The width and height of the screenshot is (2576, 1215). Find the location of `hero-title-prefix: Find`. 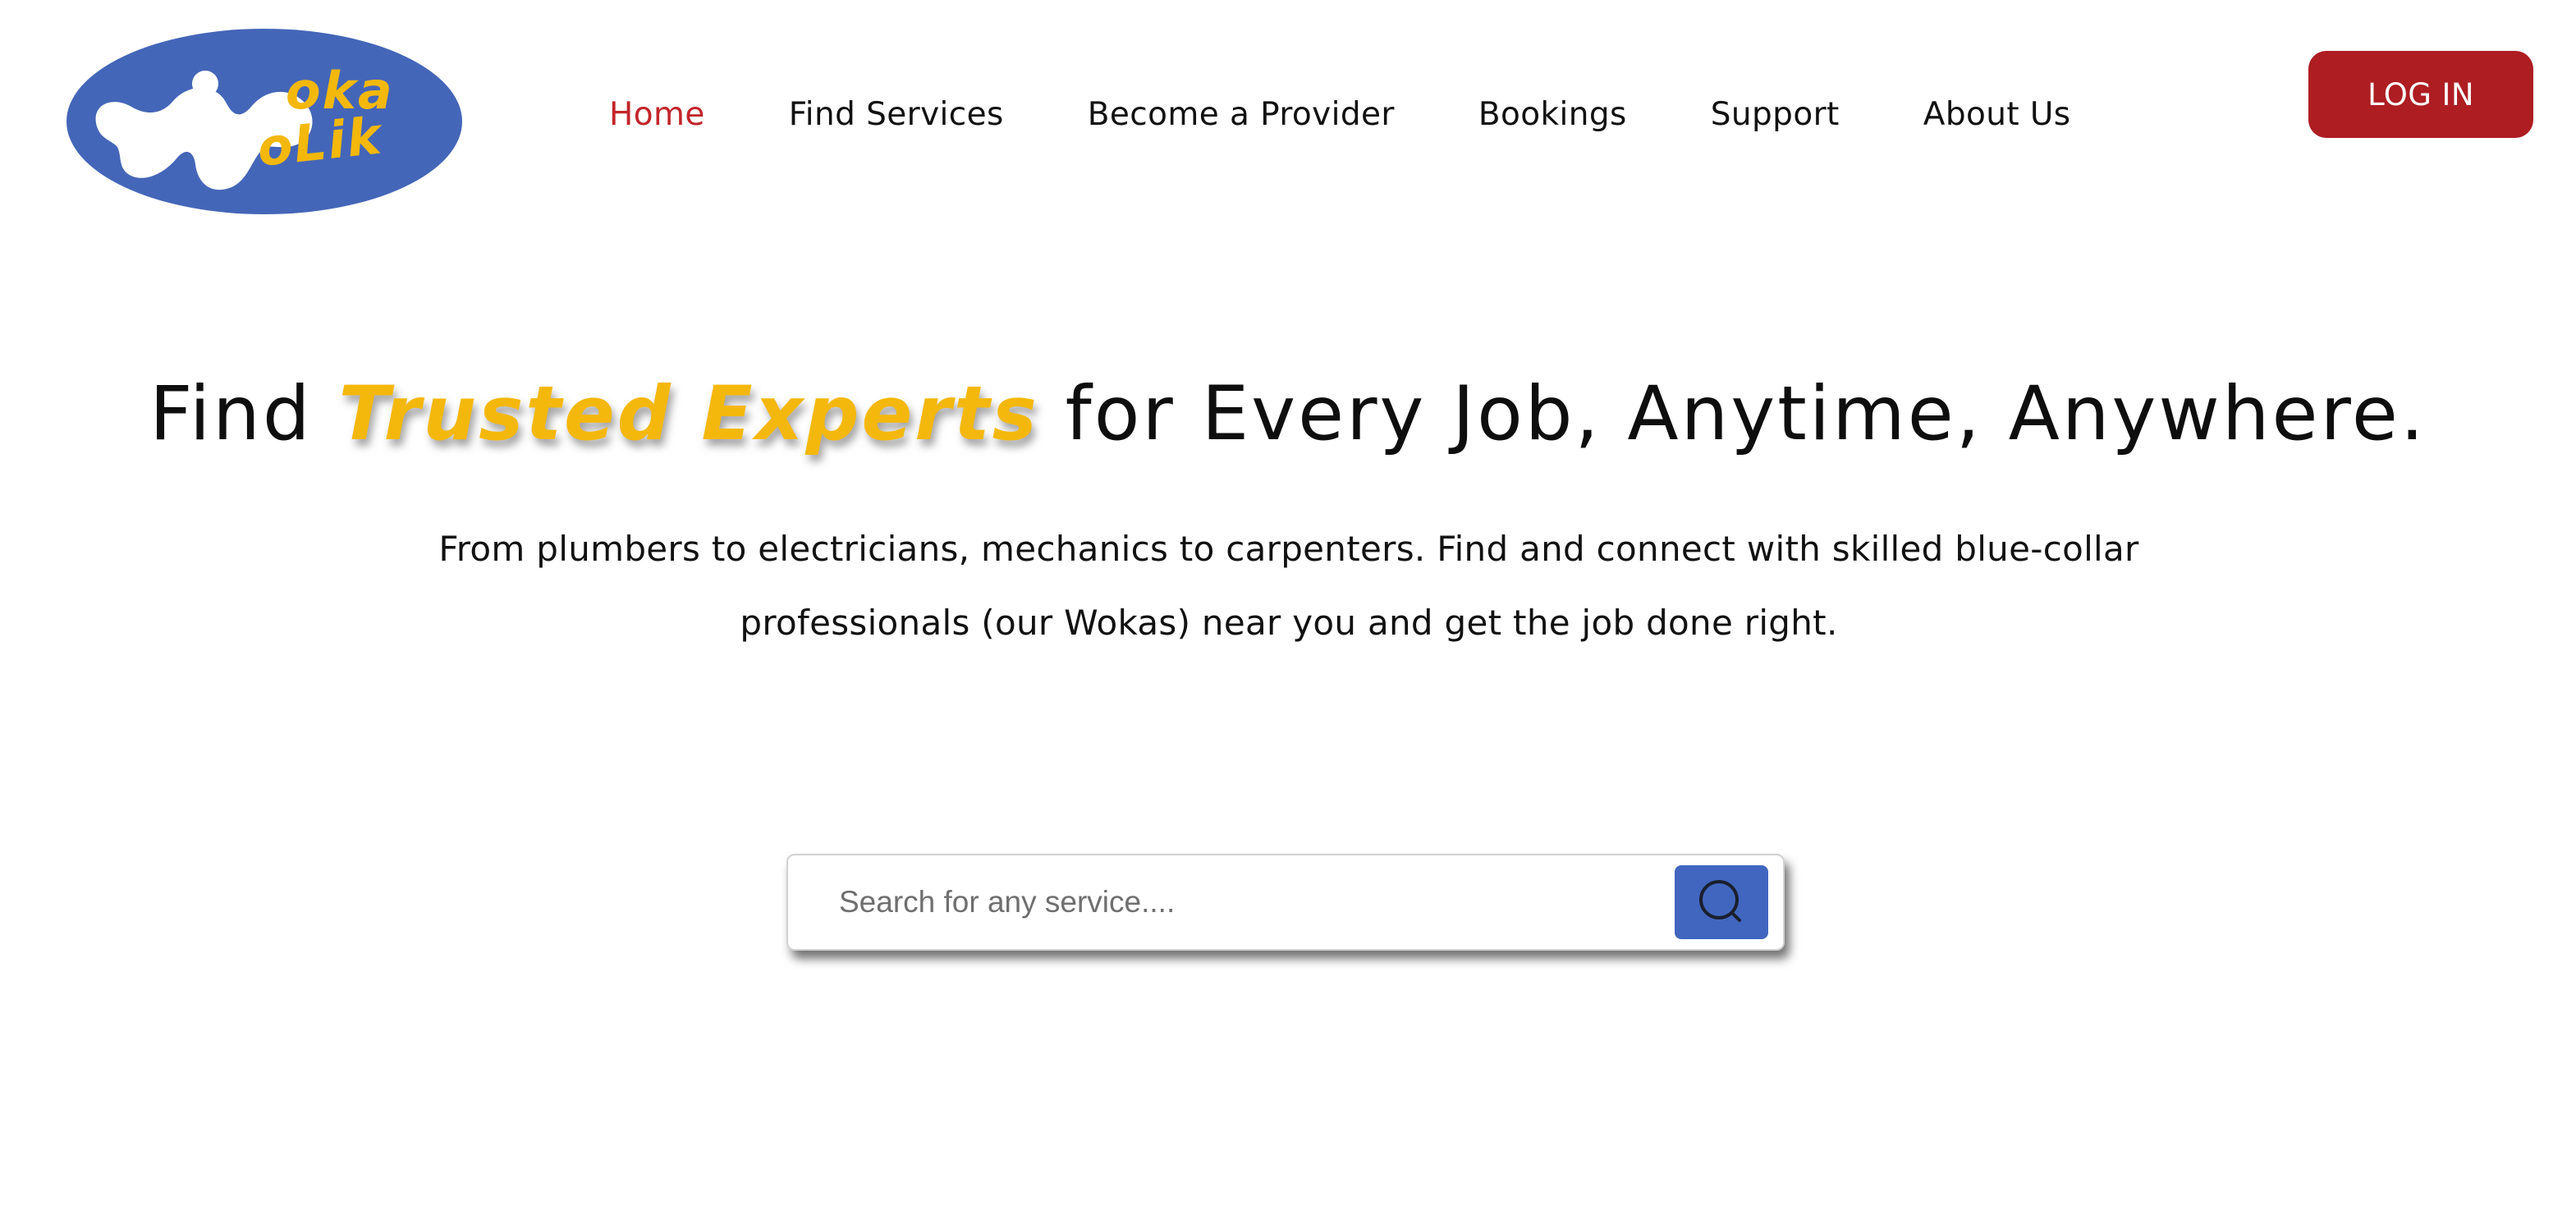

hero-title-prefix: Find is located at coordinates (244, 414).